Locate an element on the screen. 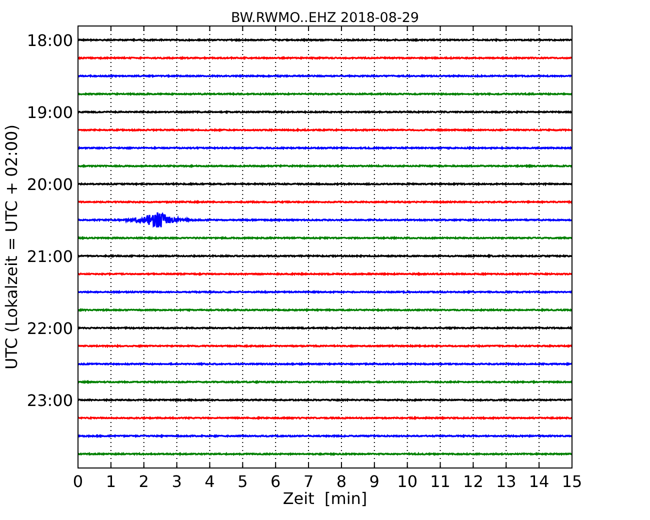 Image resolution: width=650 pixels, height=520 pixels. x-axis-label: Zeit [min] is located at coordinates (325, 498).